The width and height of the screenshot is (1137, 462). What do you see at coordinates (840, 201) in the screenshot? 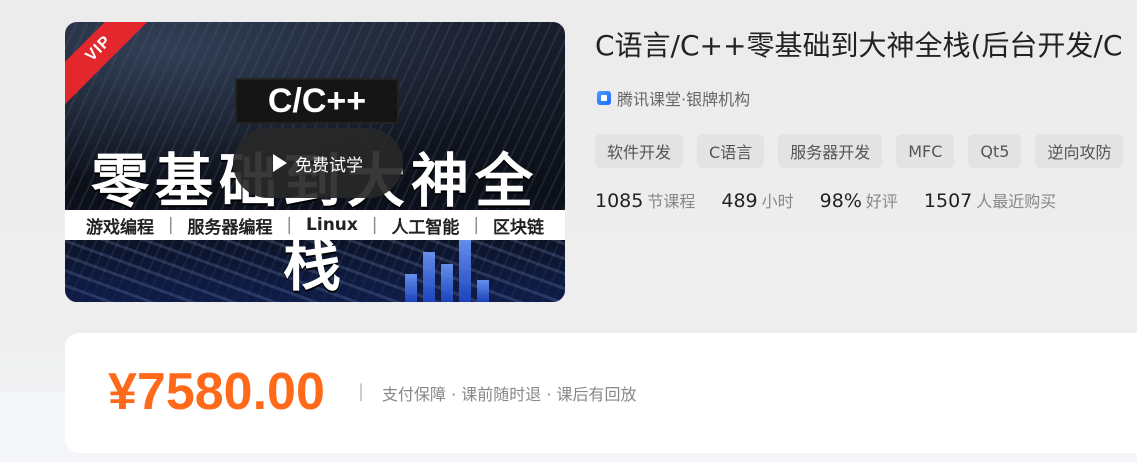
I see `stat-number: 98%` at bounding box center [840, 201].